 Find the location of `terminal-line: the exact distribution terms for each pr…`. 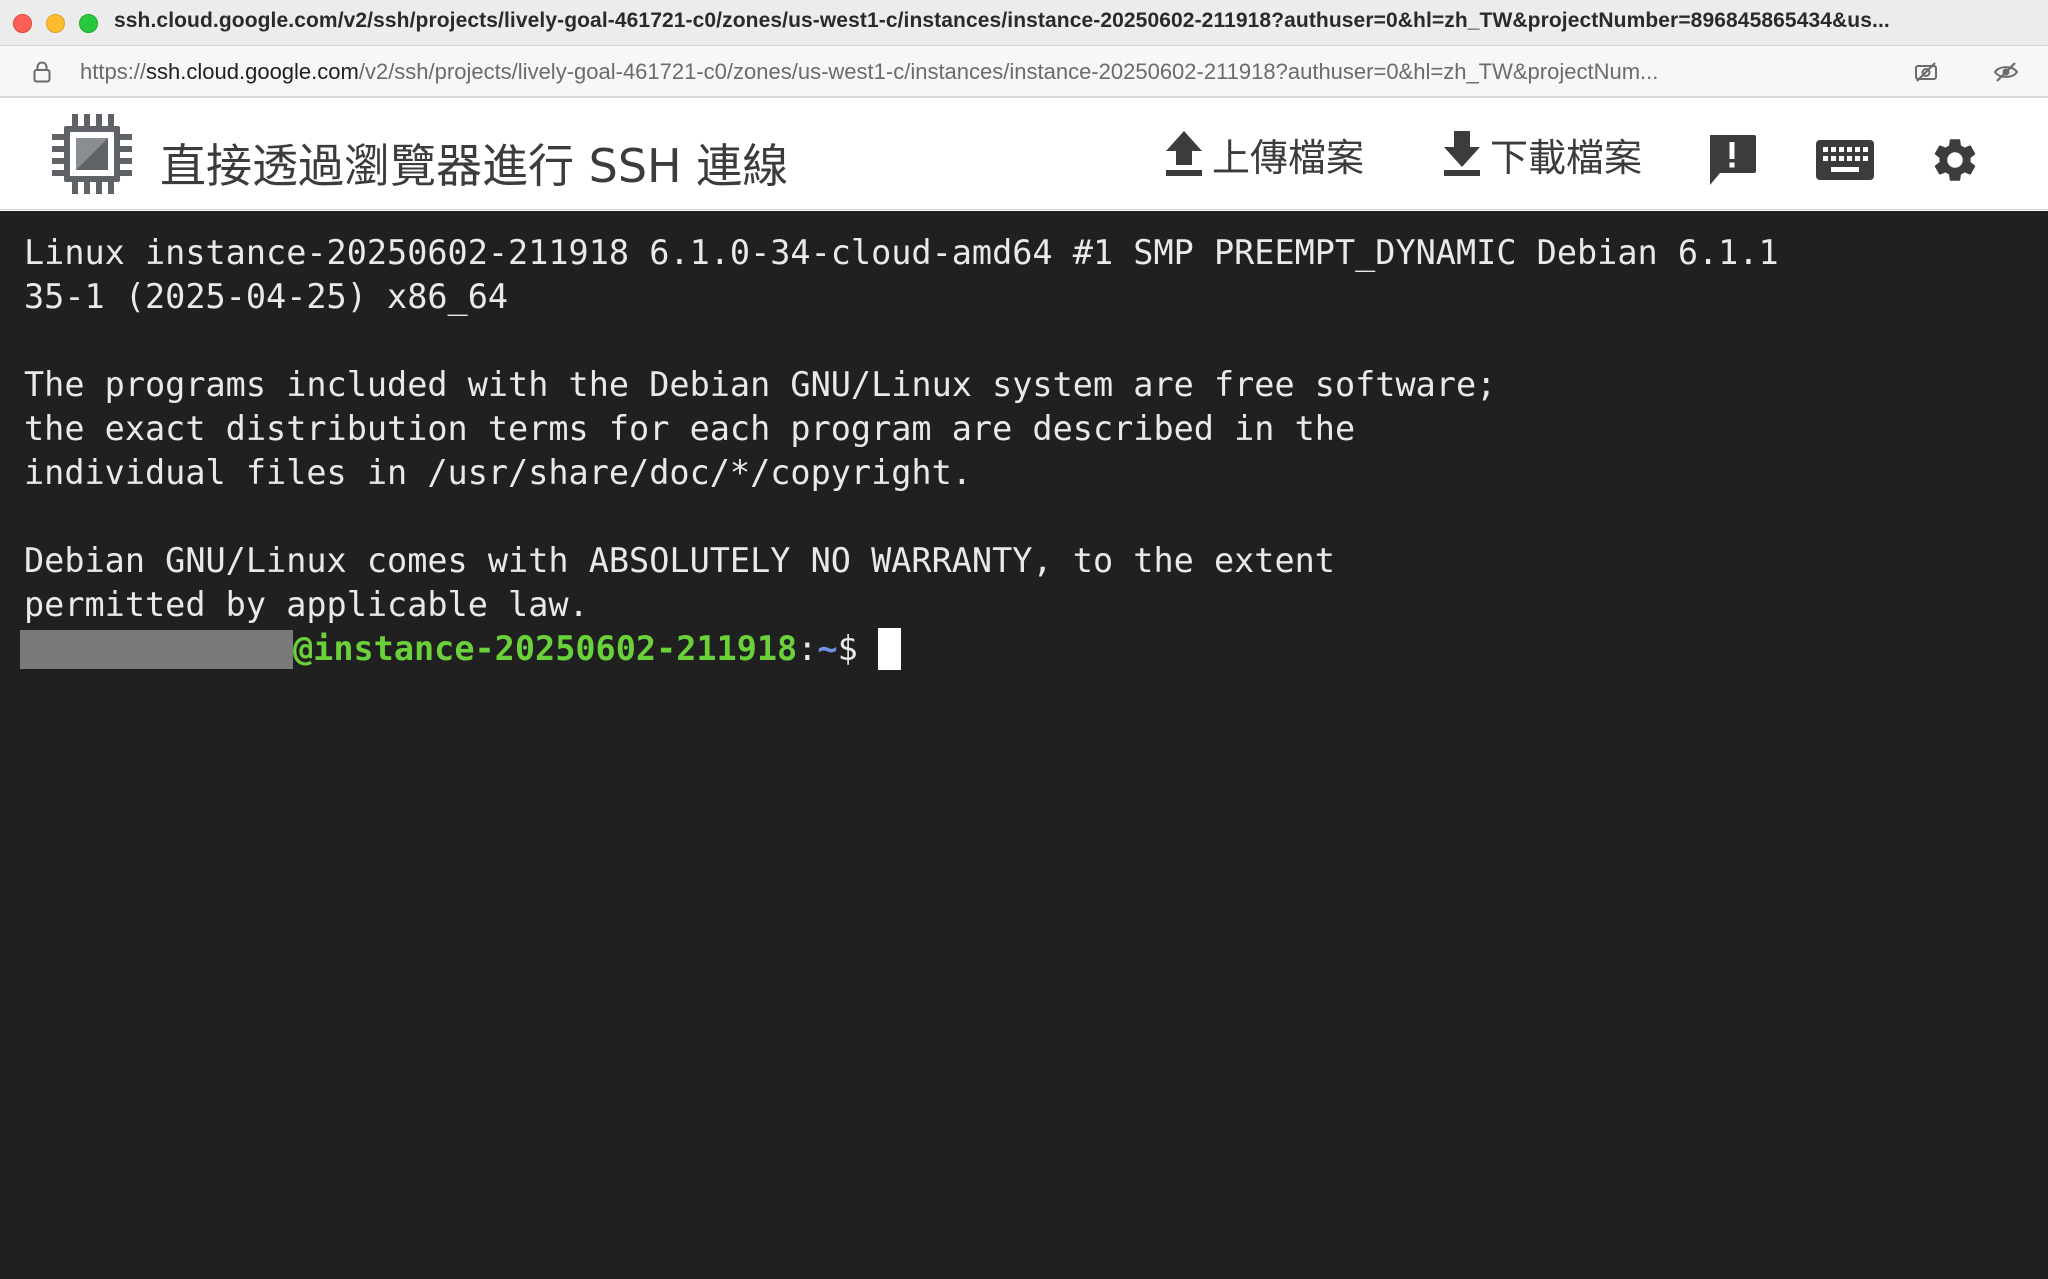

terminal-line: the exact distribution terms for each pr… is located at coordinates (690, 428).